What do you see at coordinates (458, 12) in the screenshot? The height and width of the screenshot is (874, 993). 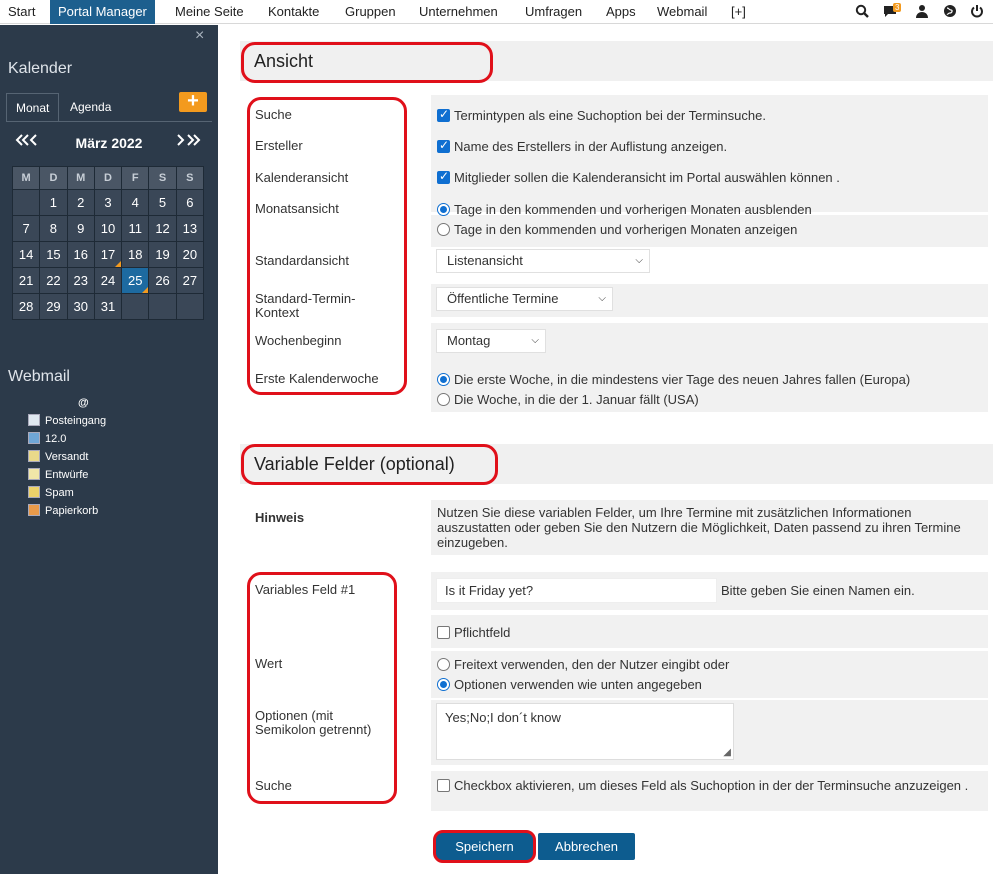 I see `nav-unternehmen: Unternehmen` at bounding box center [458, 12].